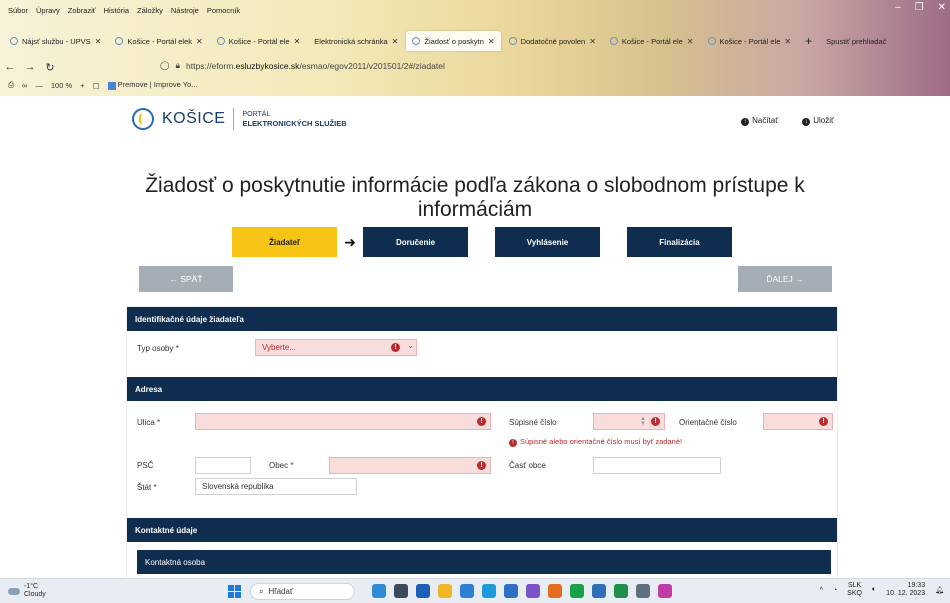 Image resolution: width=950 pixels, height=603 pixels. I want to click on forward-arrow-icon: →, so click(30, 67).